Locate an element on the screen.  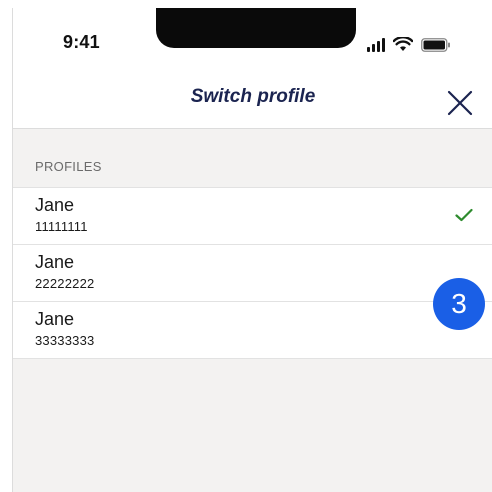
checkmark-icon is located at coordinates (464, 215).